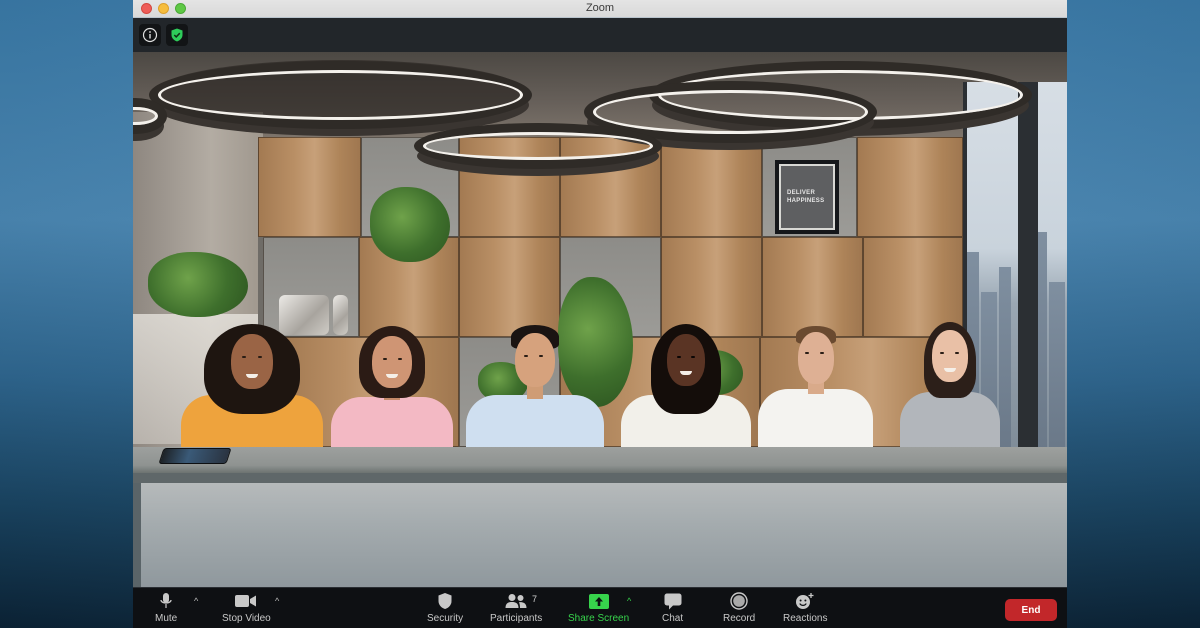 The height and width of the screenshot is (628, 1200). I want to click on share-screen-button: Share Screen, so click(598, 607).